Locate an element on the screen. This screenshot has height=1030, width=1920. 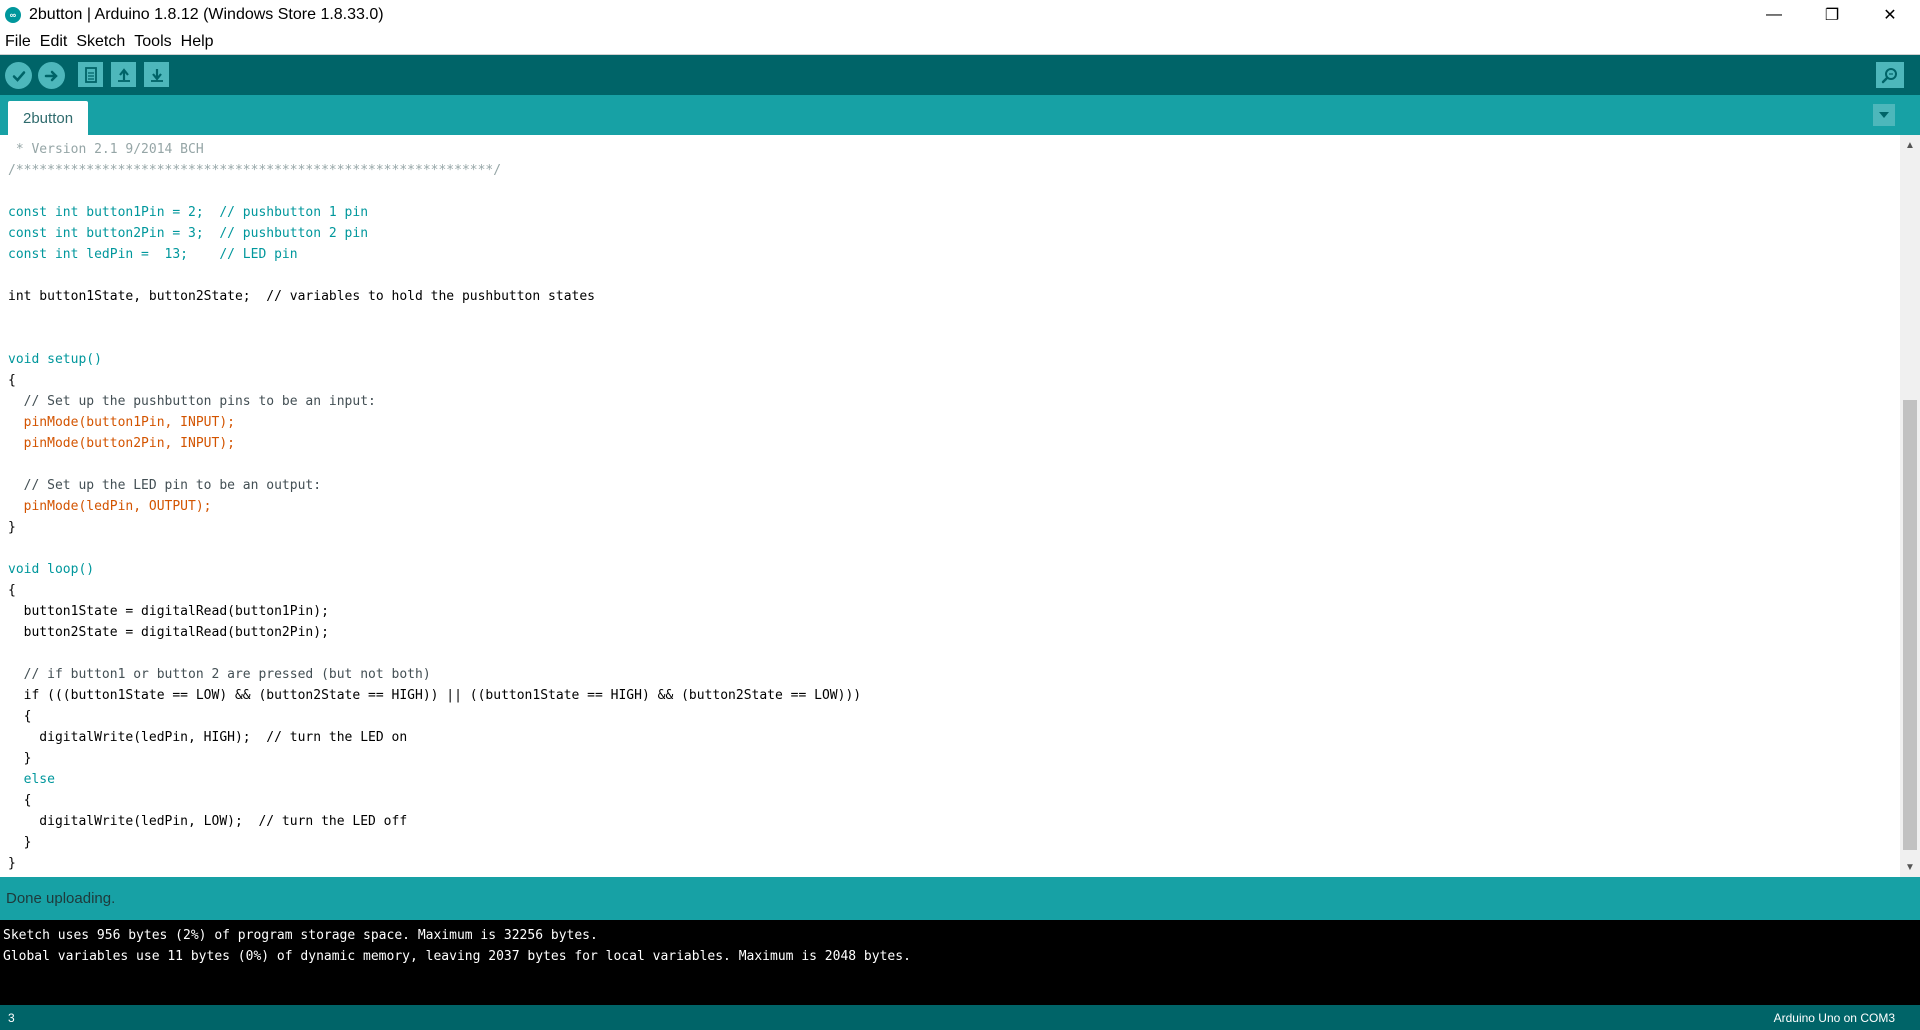
line-number: 3 is located at coordinates (11, 1018).